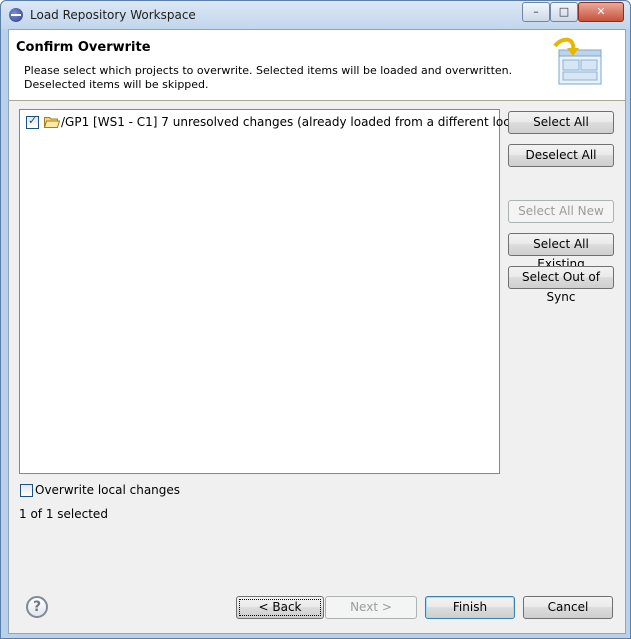 This screenshot has width=631, height=639. I want to click on overwrite-local-changes-checkbox, so click(26, 490).